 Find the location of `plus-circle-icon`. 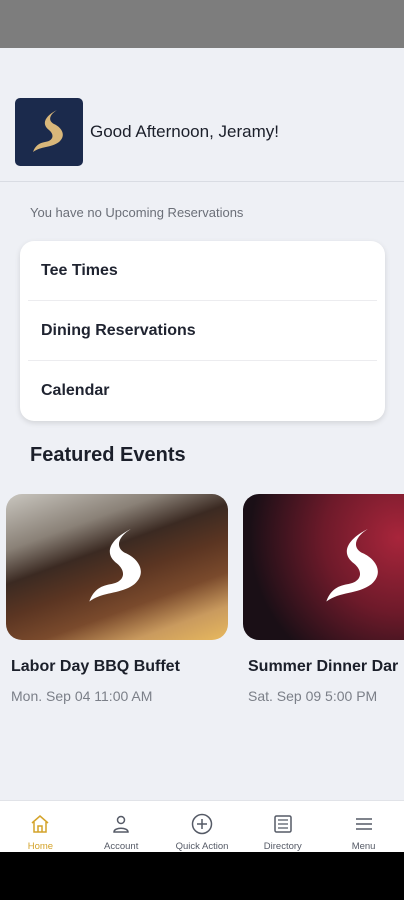

plus-circle-icon is located at coordinates (202, 824).